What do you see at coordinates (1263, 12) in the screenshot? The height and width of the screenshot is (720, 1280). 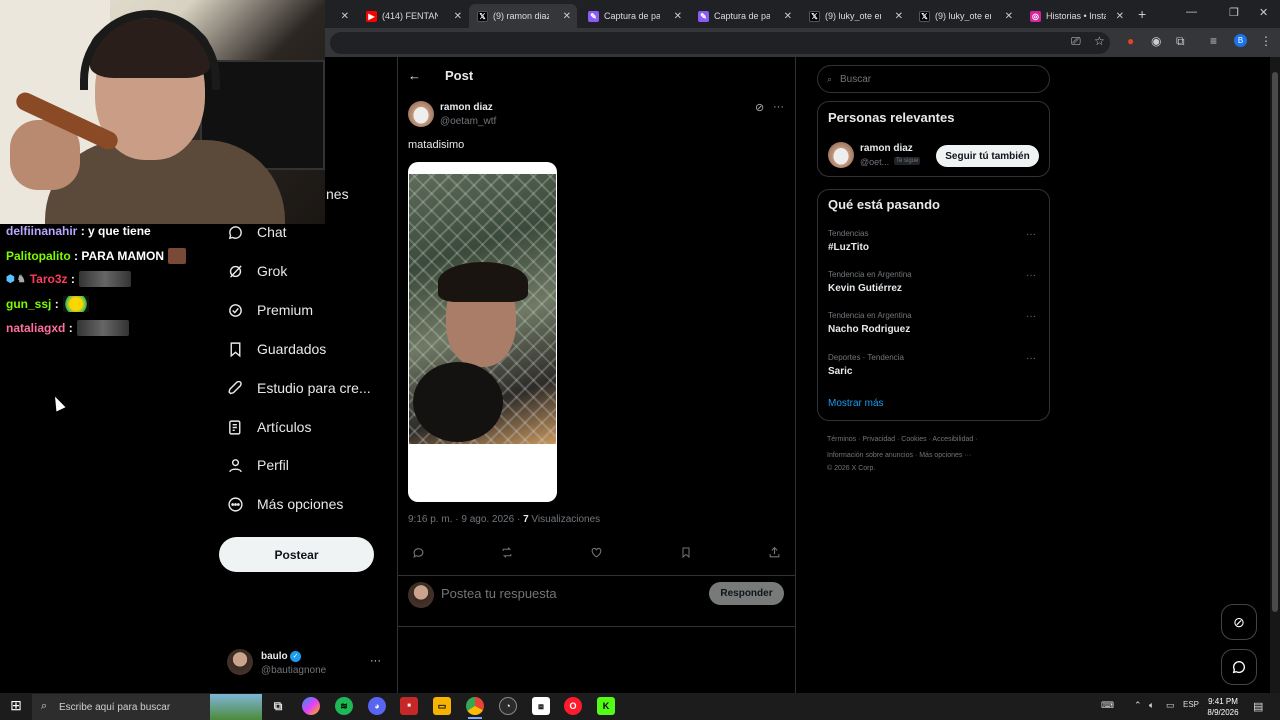 I see `window-close-icon: ✕` at bounding box center [1263, 12].